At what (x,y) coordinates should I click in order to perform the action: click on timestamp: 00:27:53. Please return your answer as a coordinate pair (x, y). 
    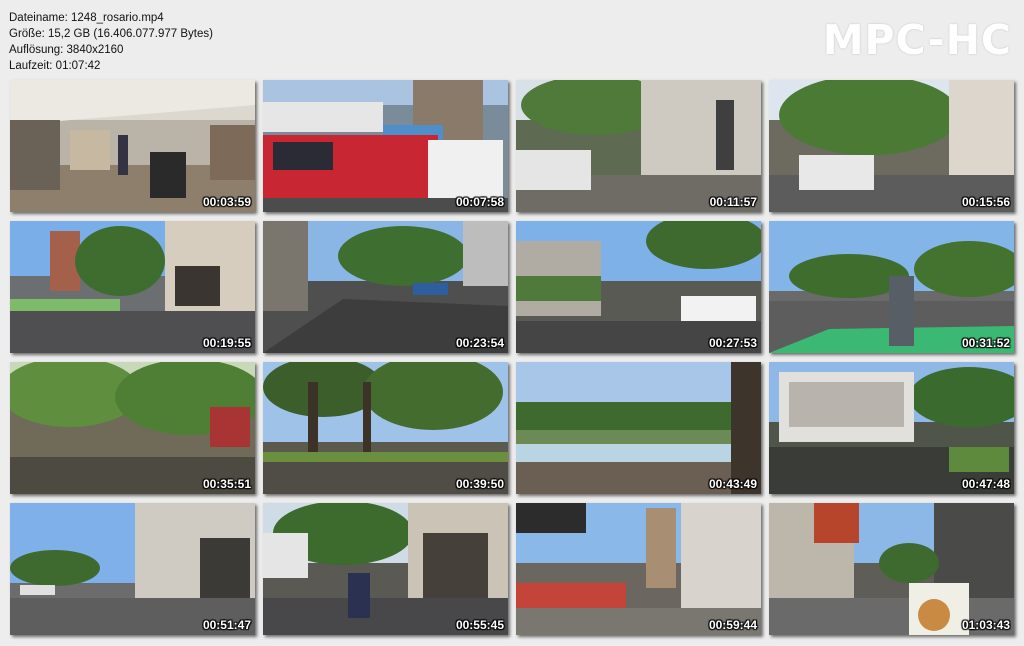
    Looking at the image, I should click on (732, 343).